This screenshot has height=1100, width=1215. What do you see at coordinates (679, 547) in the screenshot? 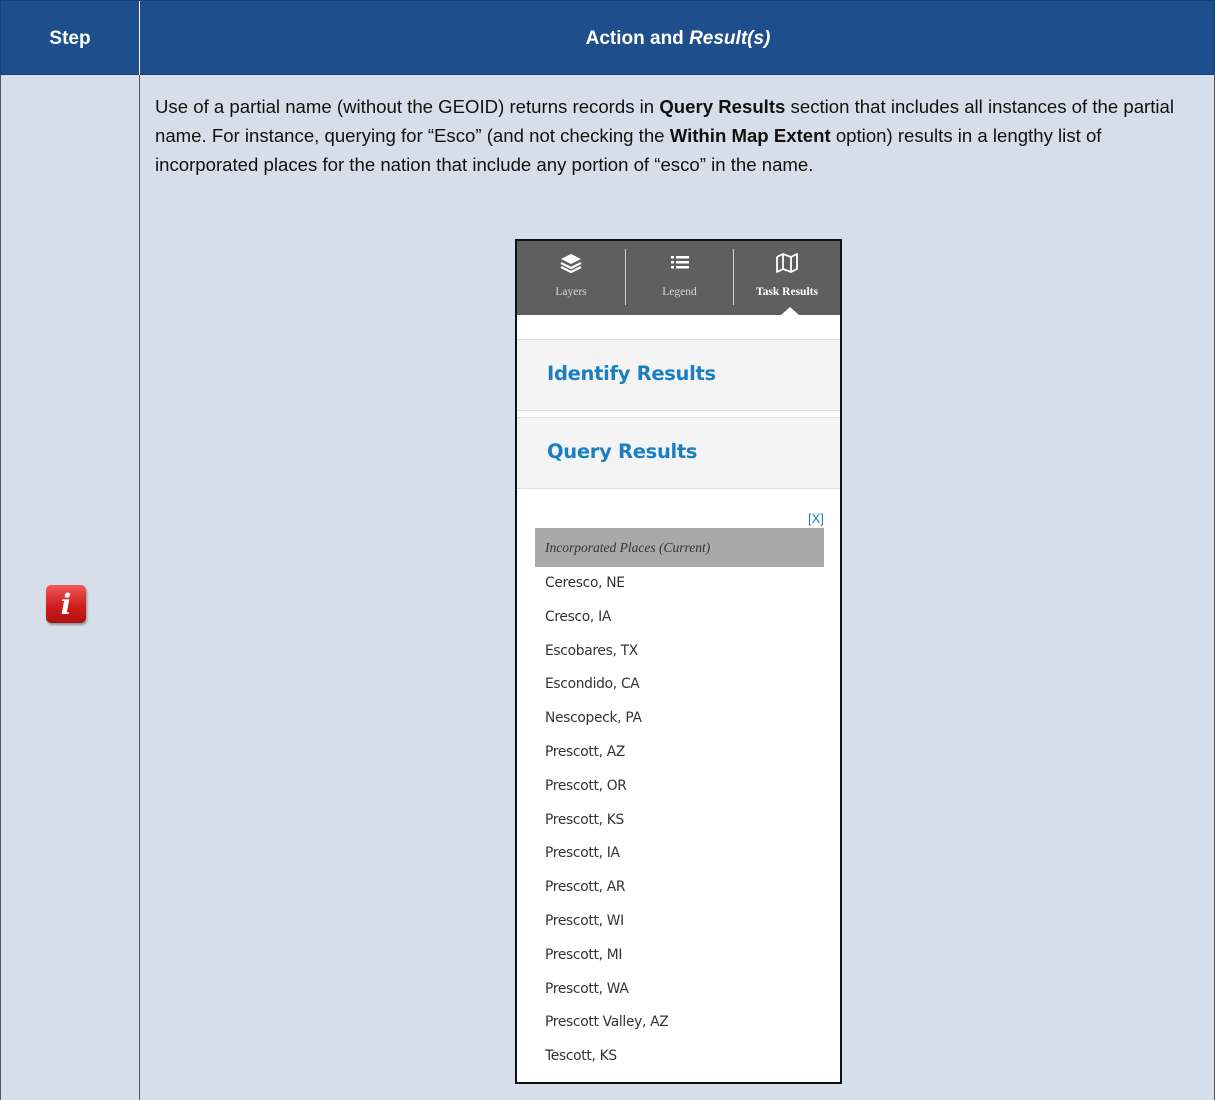
I see `results-group-header: Incorporated Places (Current)` at bounding box center [679, 547].